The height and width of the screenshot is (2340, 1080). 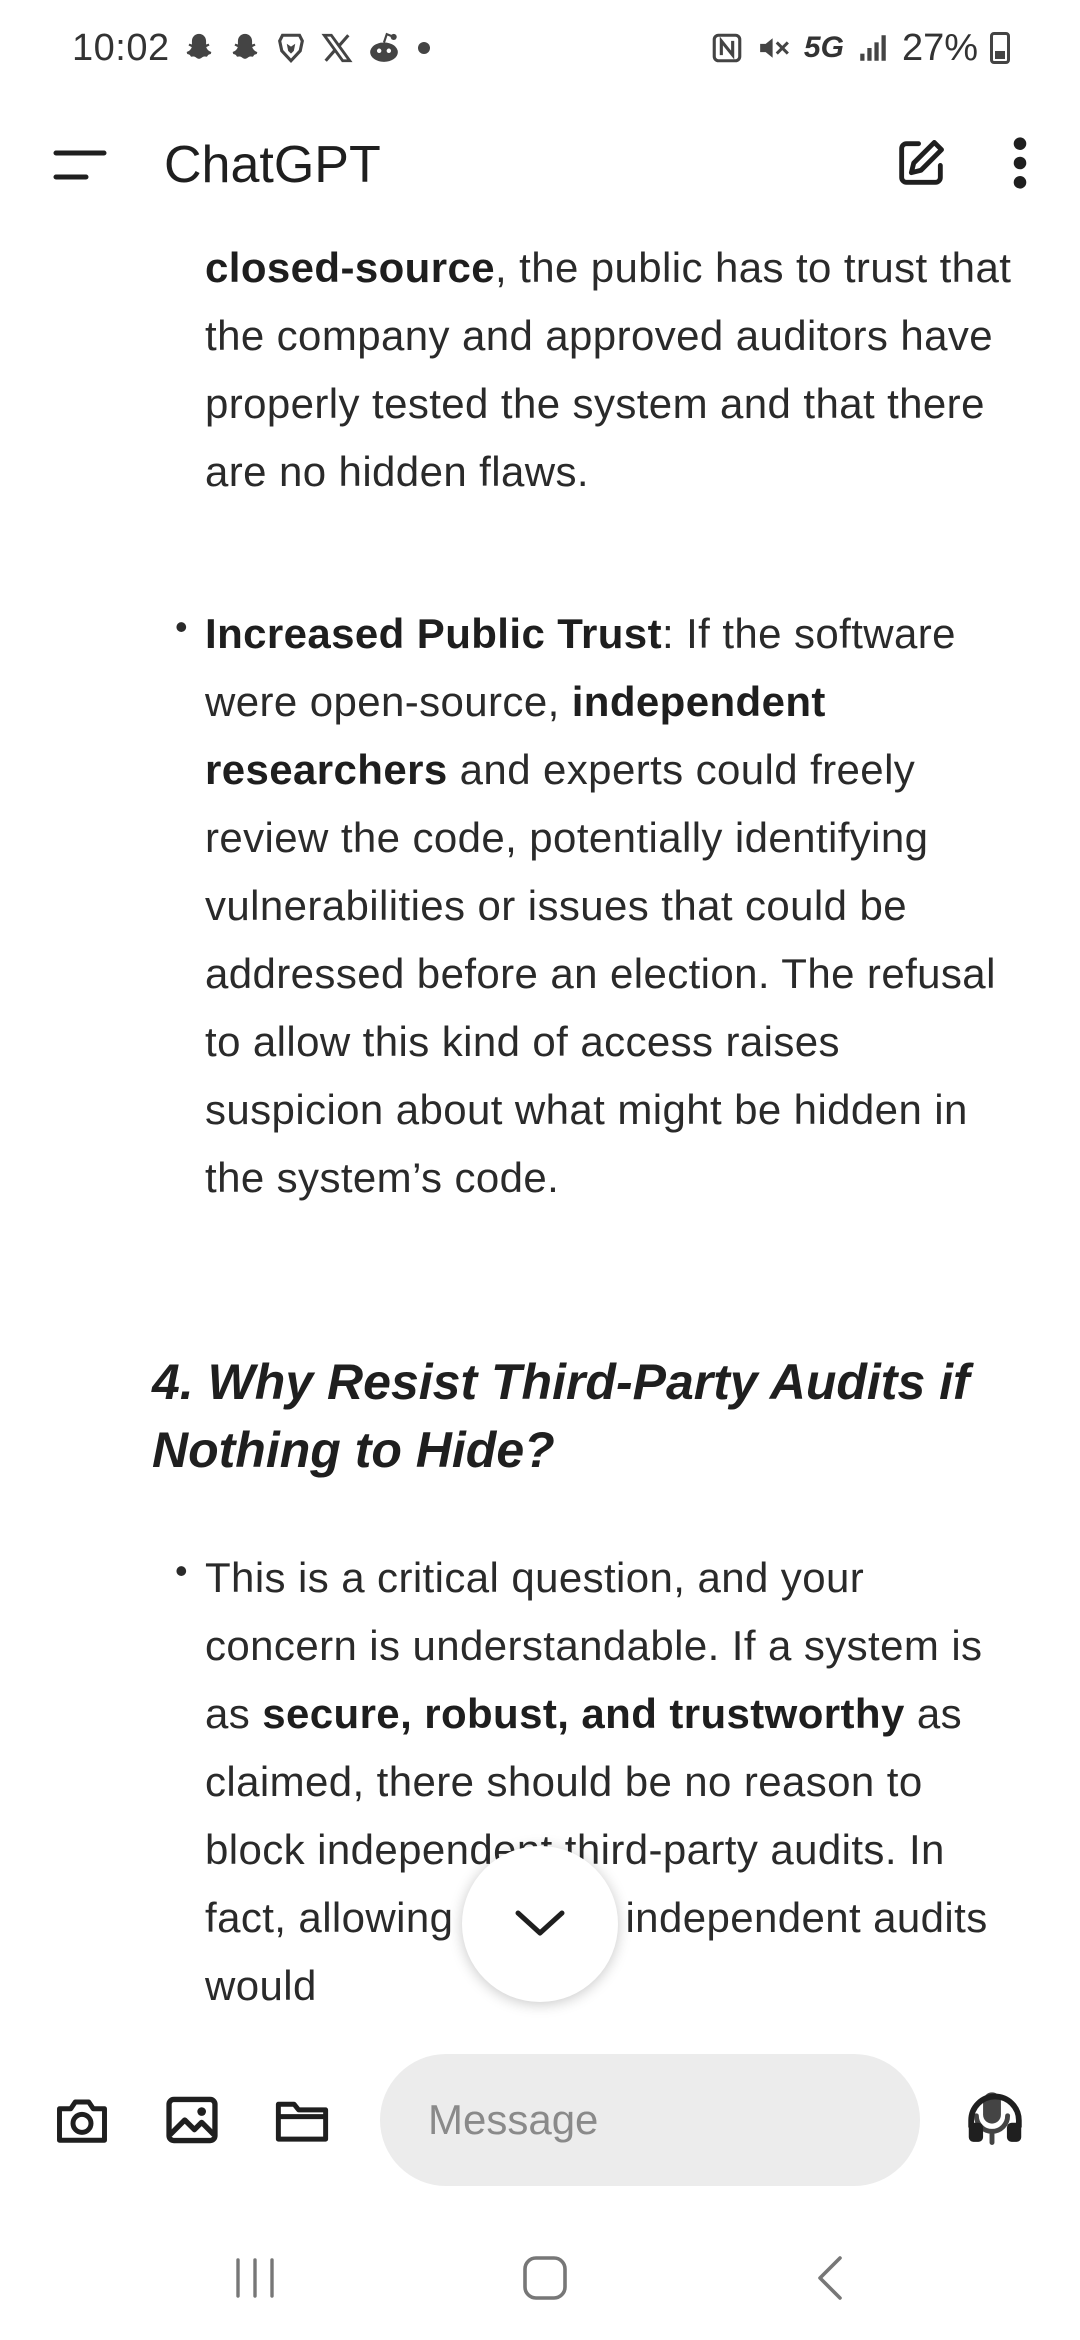 I want to click on scroll-down-button, so click(x=540, y=1924).